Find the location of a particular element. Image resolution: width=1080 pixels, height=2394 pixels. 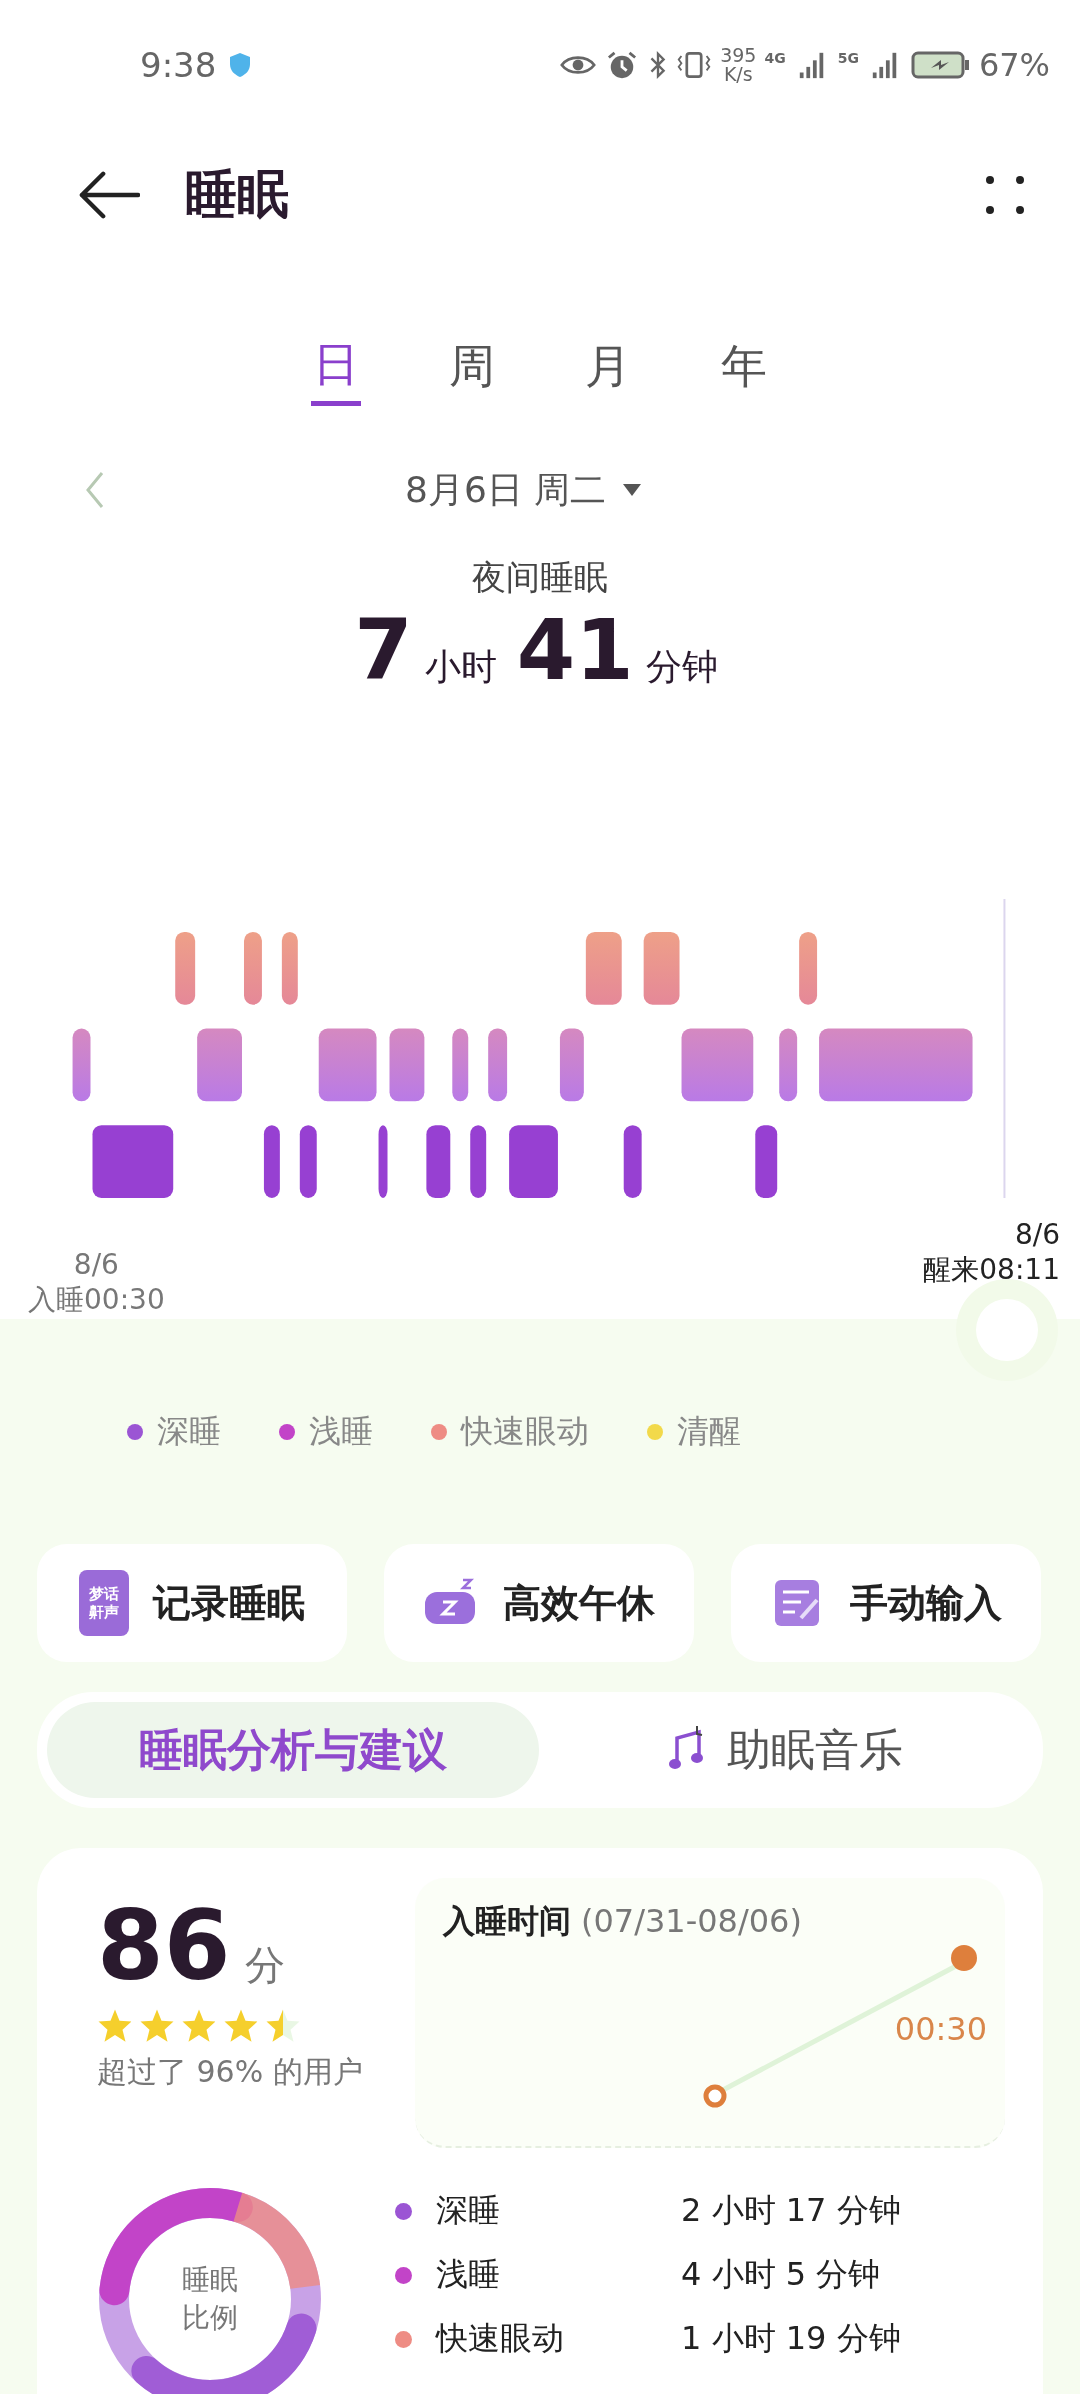

page-title: 睡眠 is located at coordinates (237, 194).